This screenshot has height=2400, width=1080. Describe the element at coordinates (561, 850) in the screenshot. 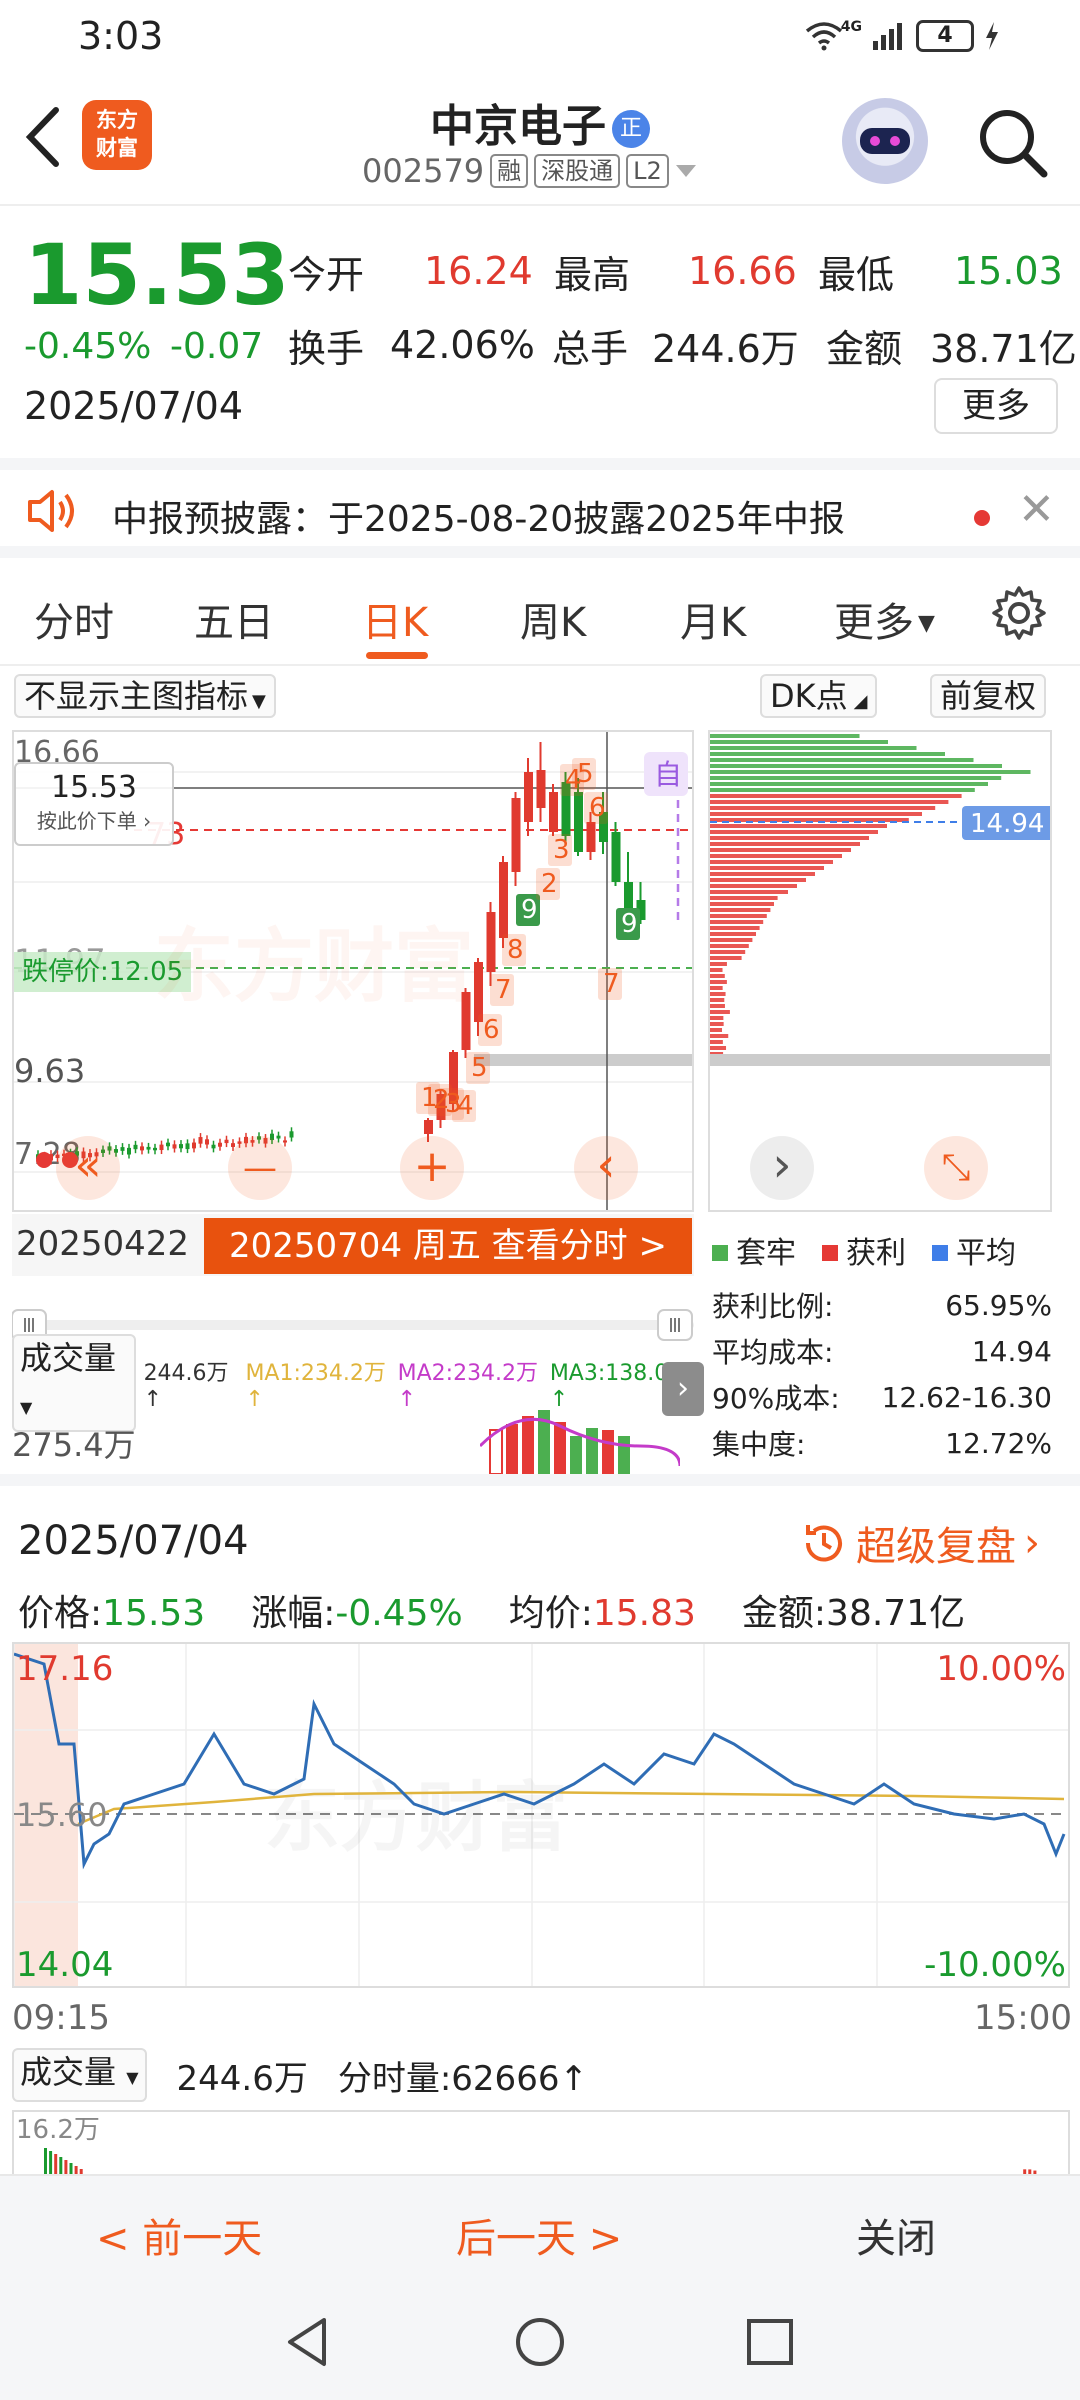

I see `sequence-number: 3` at that location.